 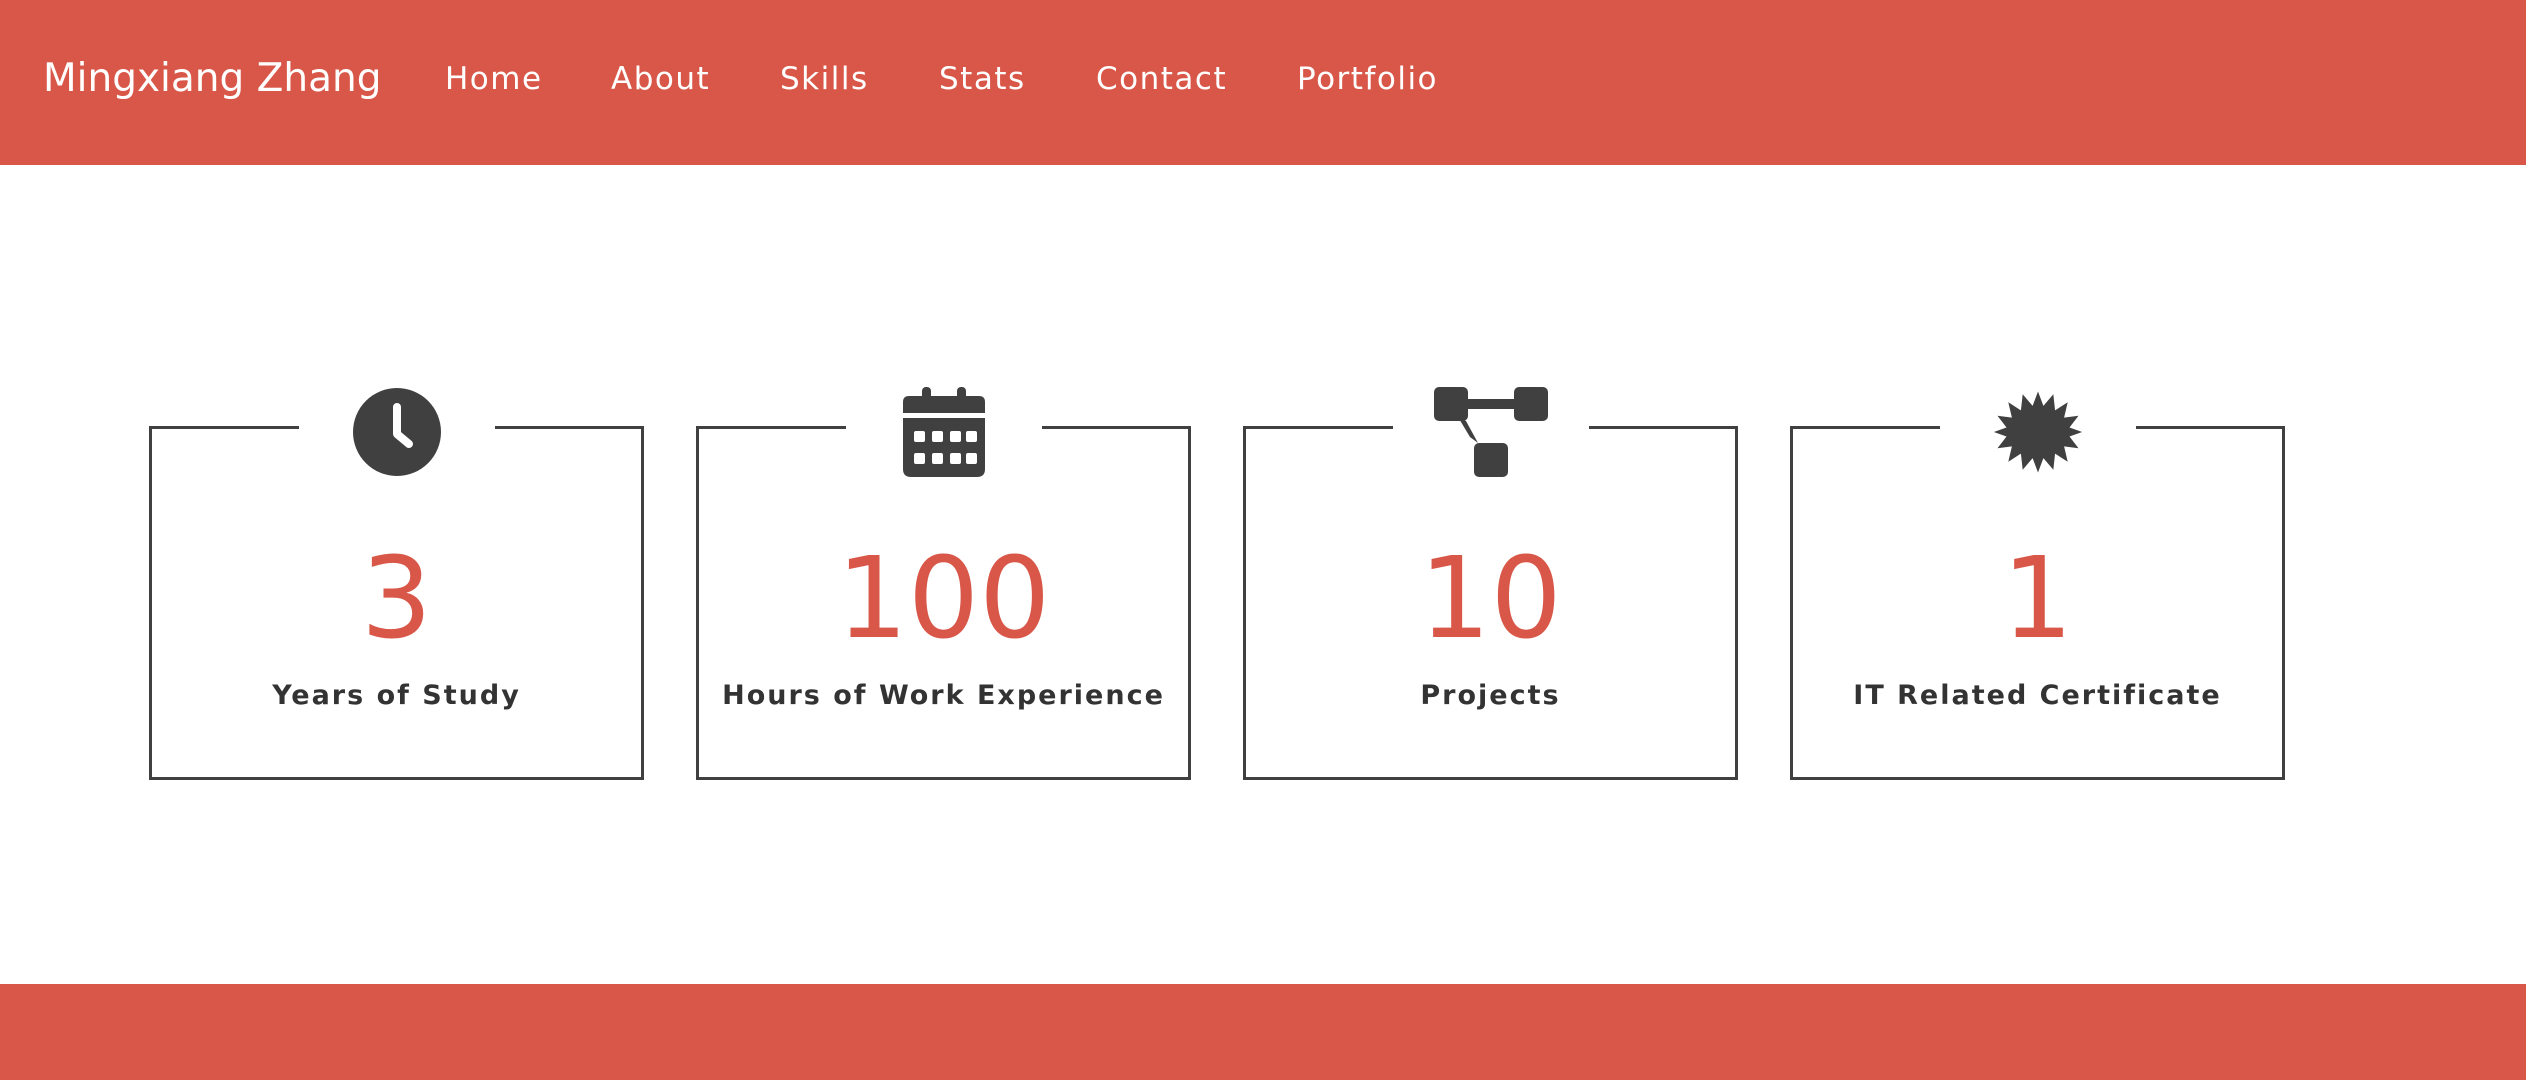 What do you see at coordinates (660, 79) in the screenshot?
I see `nav-link-about: About` at bounding box center [660, 79].